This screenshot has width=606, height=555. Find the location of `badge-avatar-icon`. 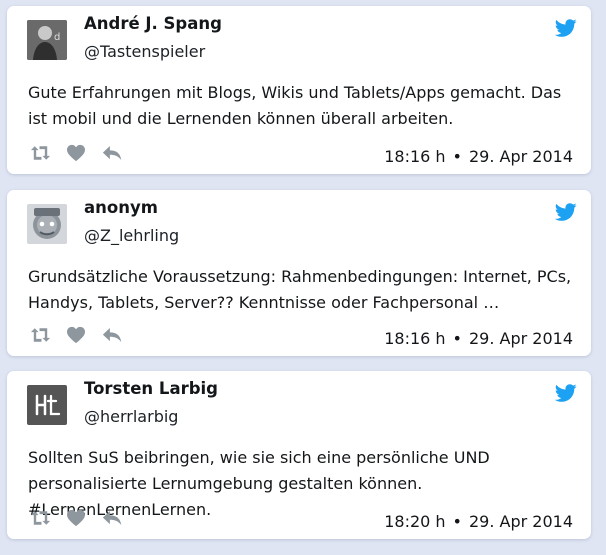

badge-avatar-icon is located at coordinates (47, 224).